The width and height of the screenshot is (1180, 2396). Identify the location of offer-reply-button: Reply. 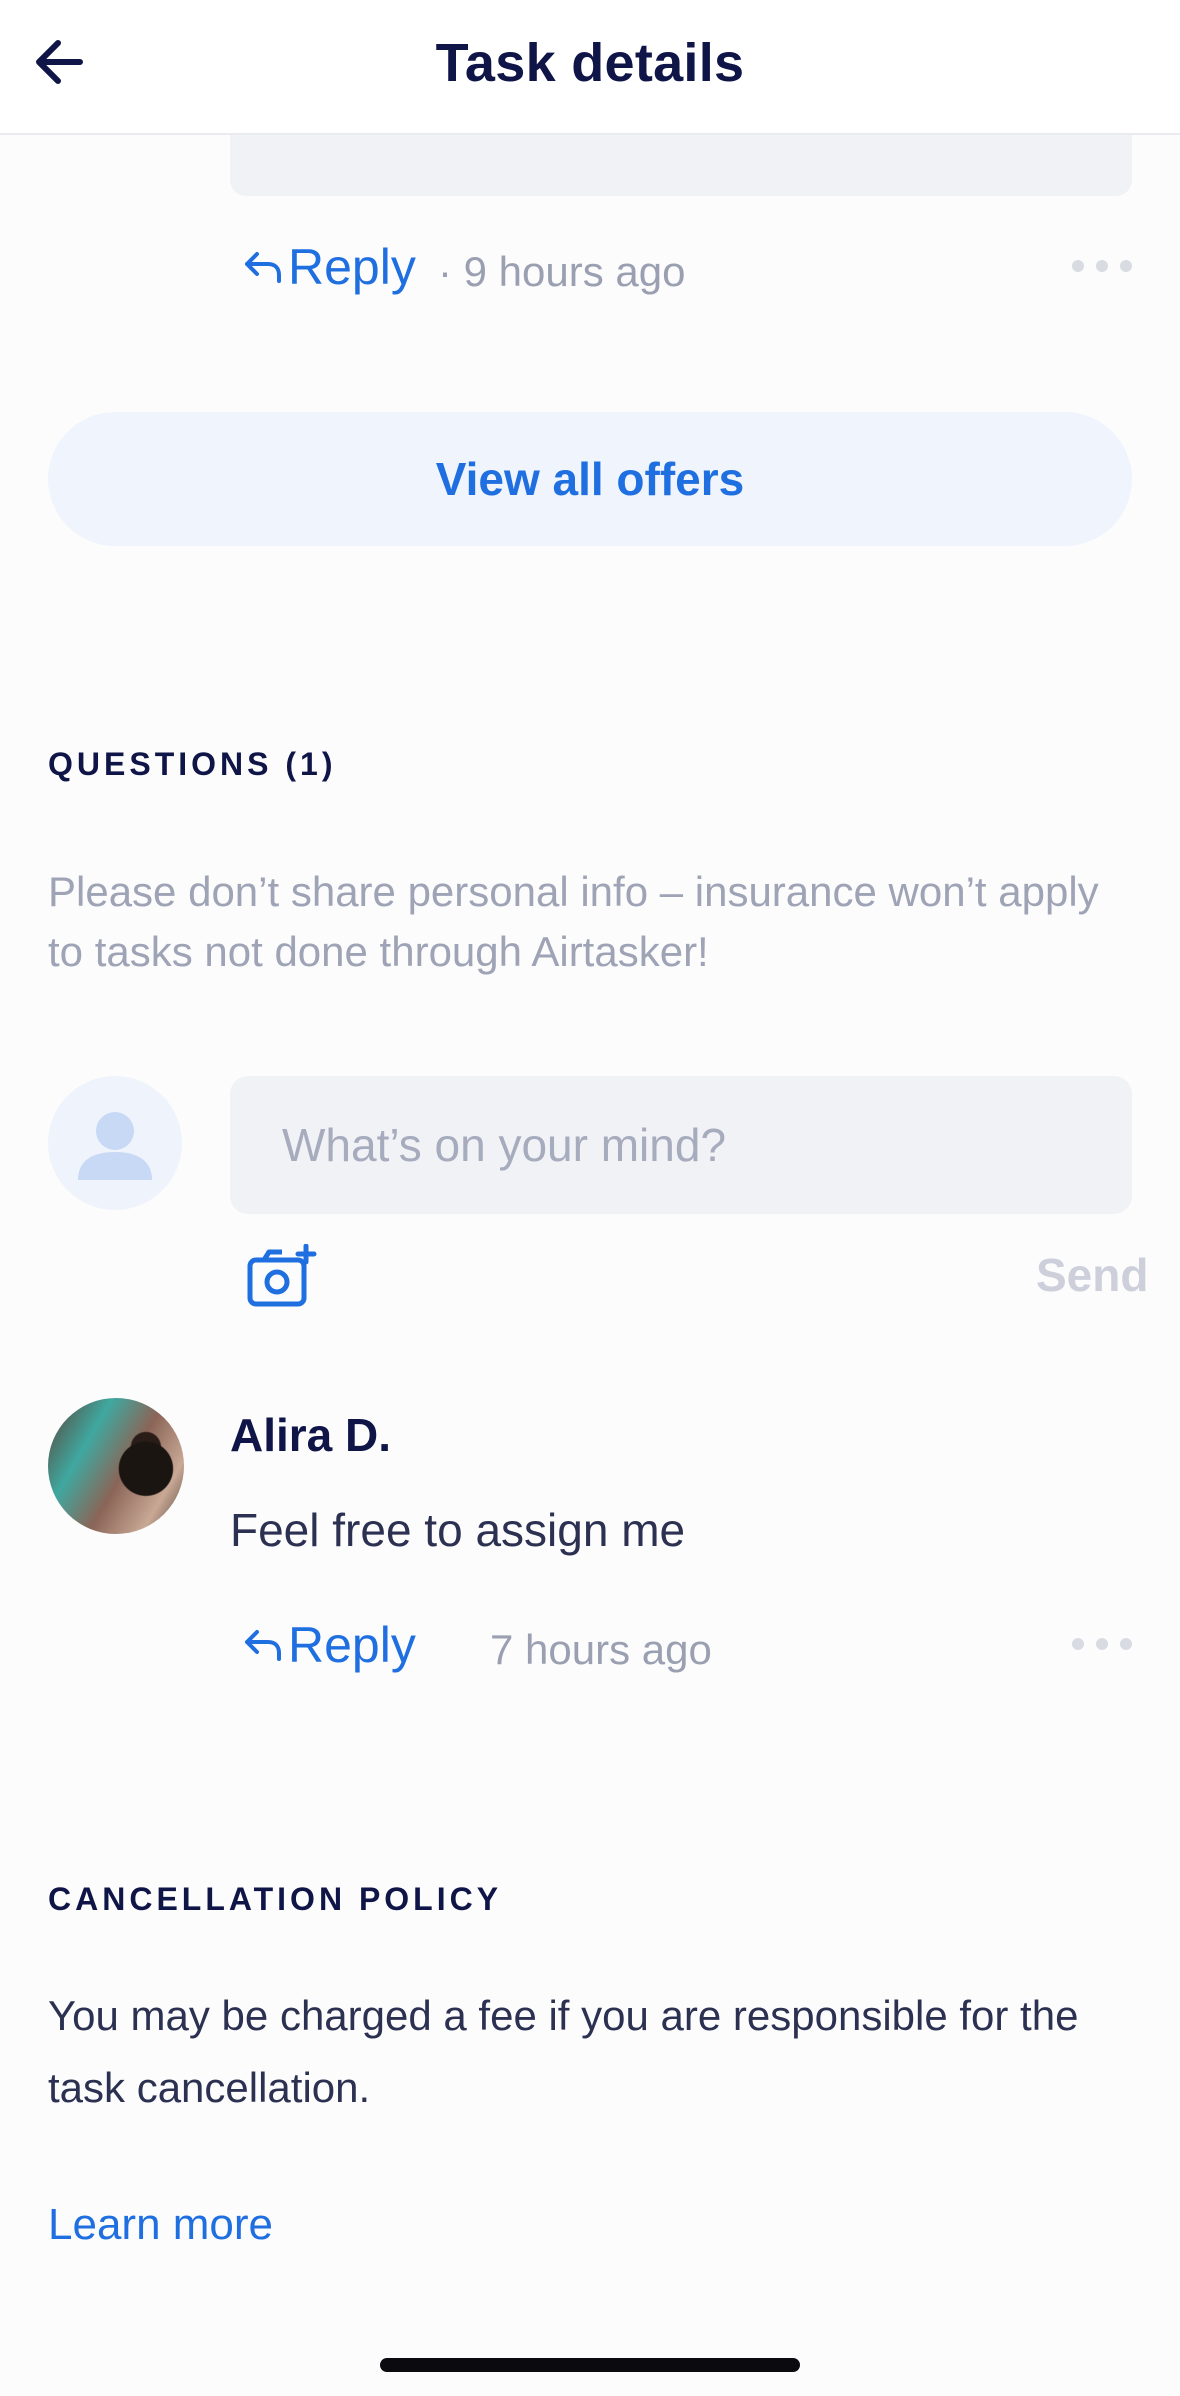
(329, 267).